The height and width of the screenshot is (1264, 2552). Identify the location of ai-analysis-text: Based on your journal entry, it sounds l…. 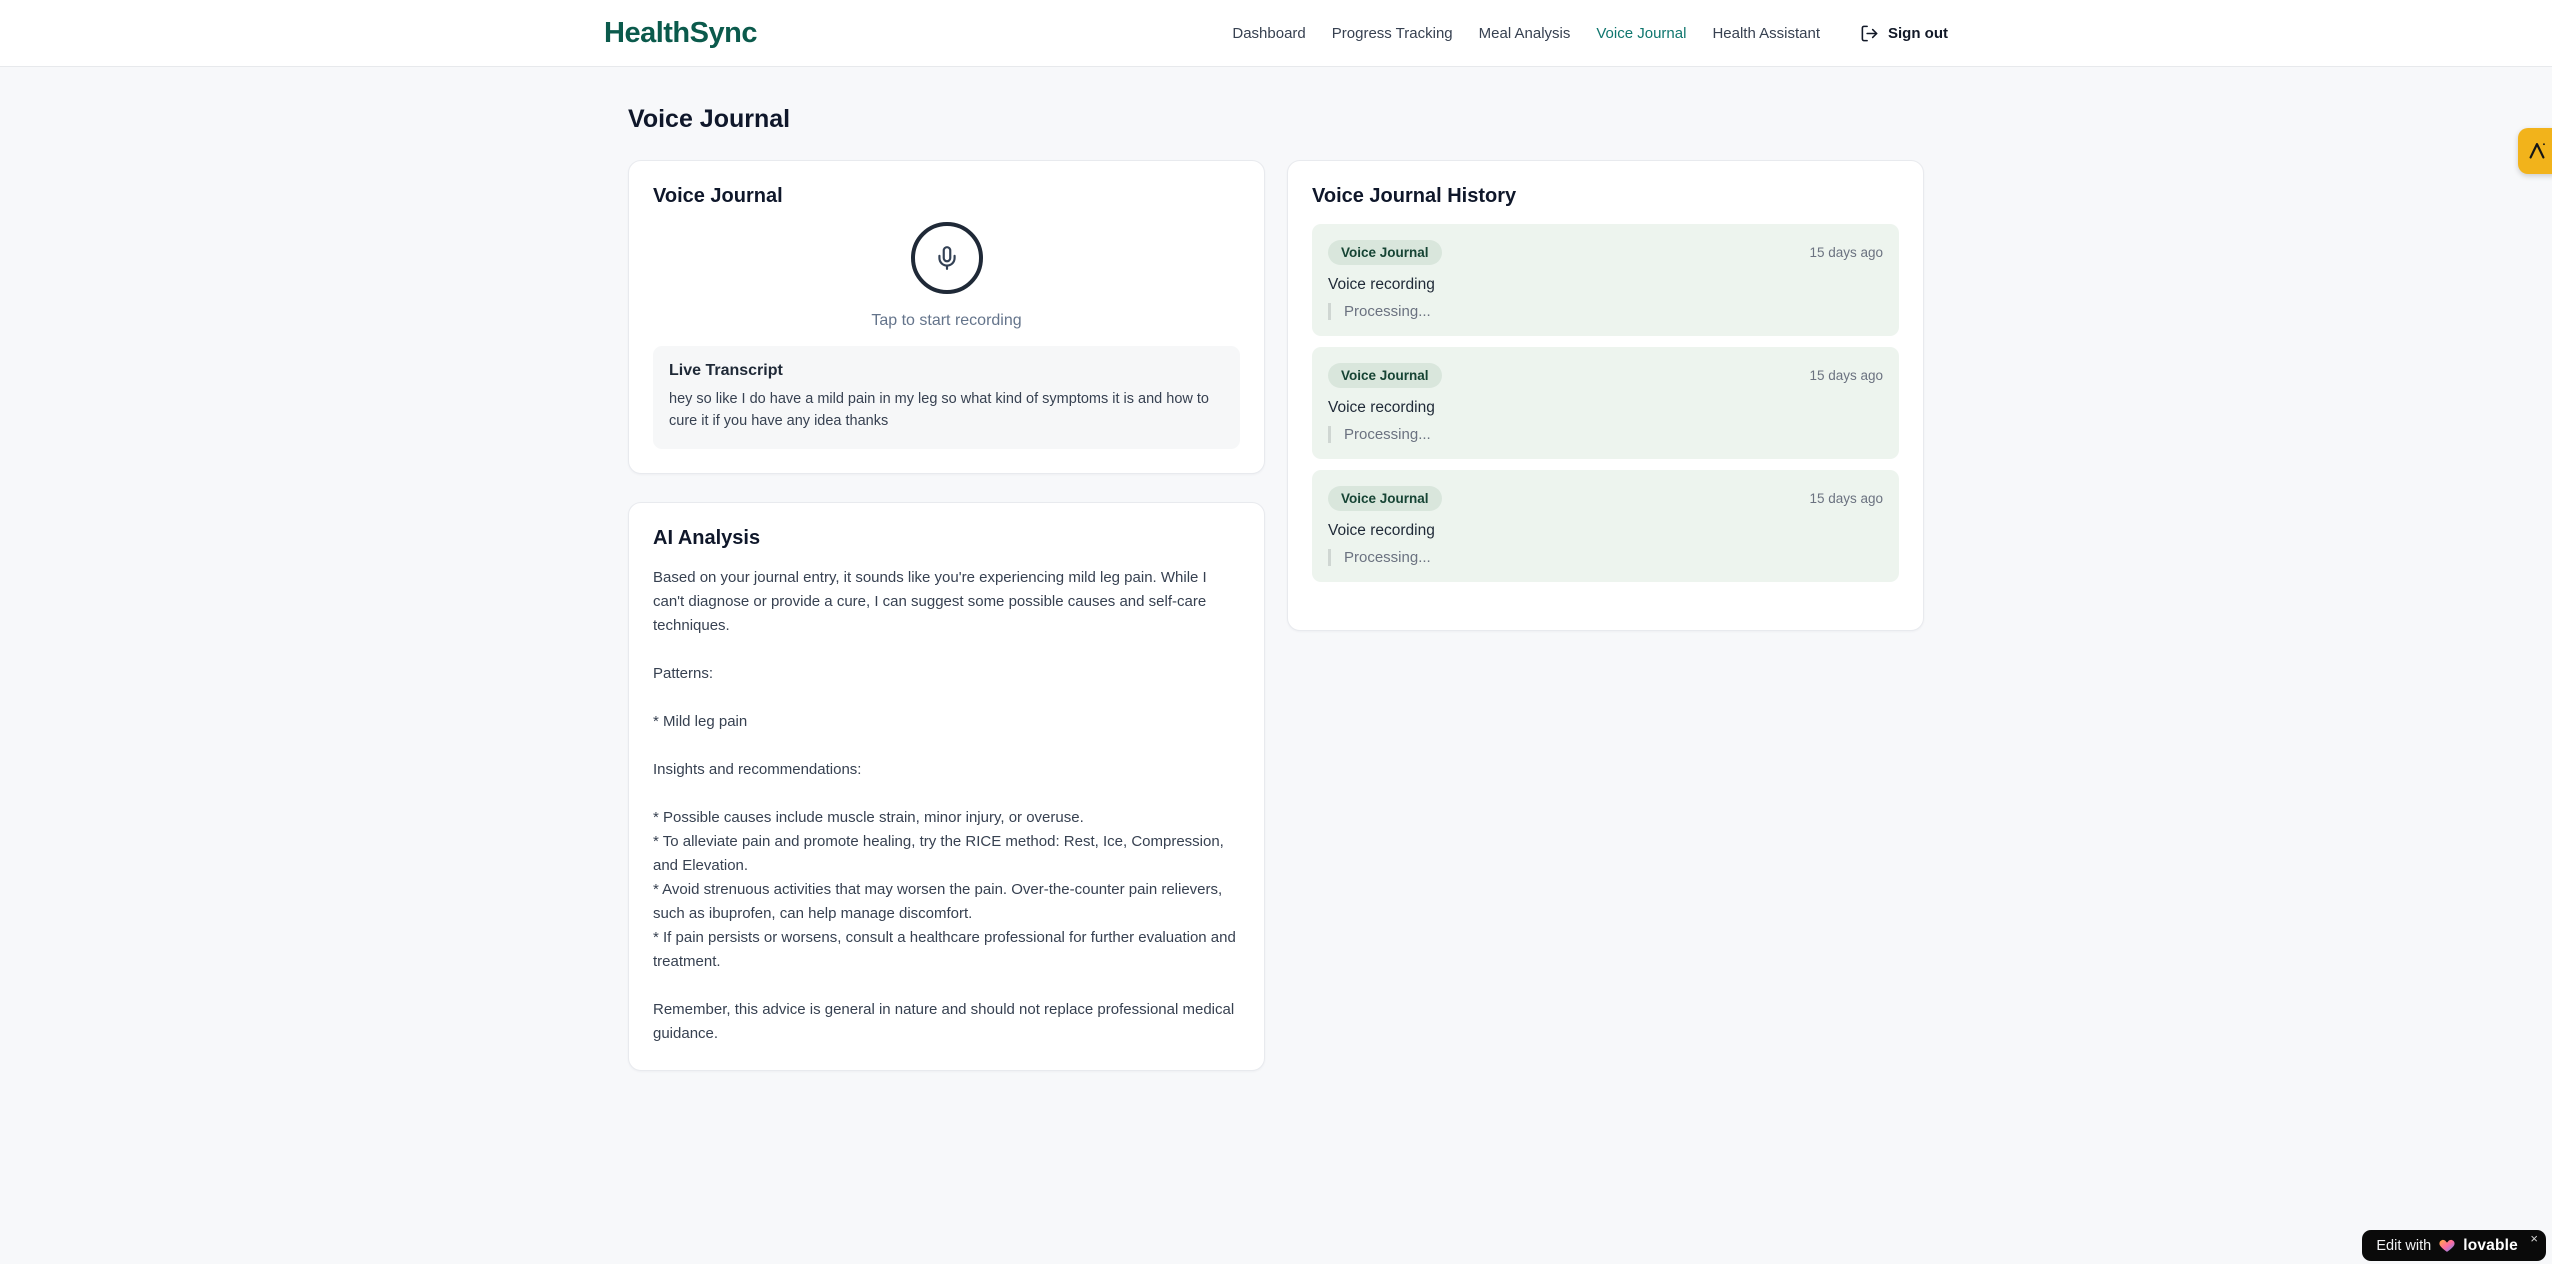
(944, 805).